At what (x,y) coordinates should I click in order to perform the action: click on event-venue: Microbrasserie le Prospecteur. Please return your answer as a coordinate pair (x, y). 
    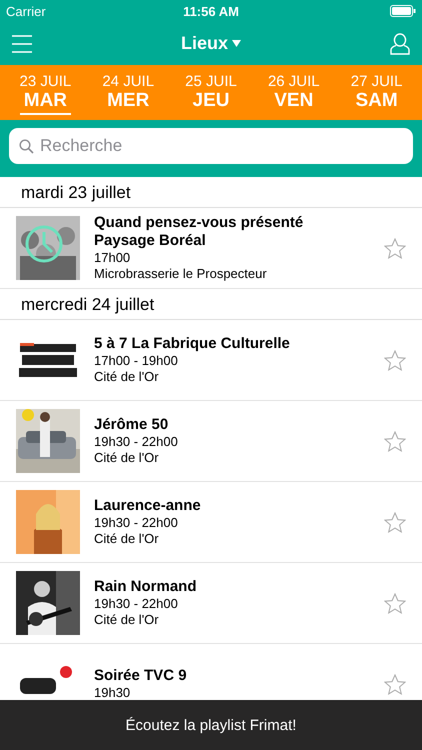
    Looking at the image, I should click on (180, 274).